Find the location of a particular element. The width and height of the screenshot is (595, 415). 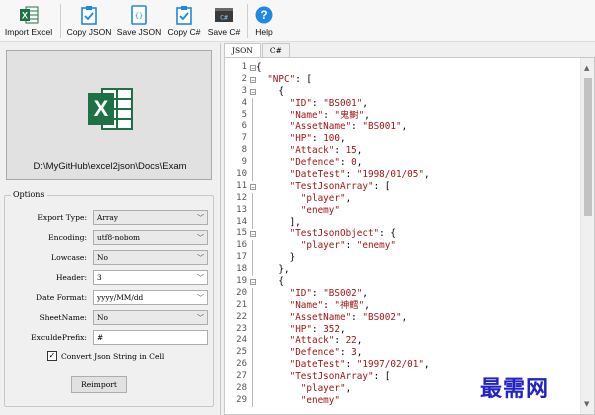

exclude-prefix-label: ExculdePrefix: is located at coordinates (59, 337).